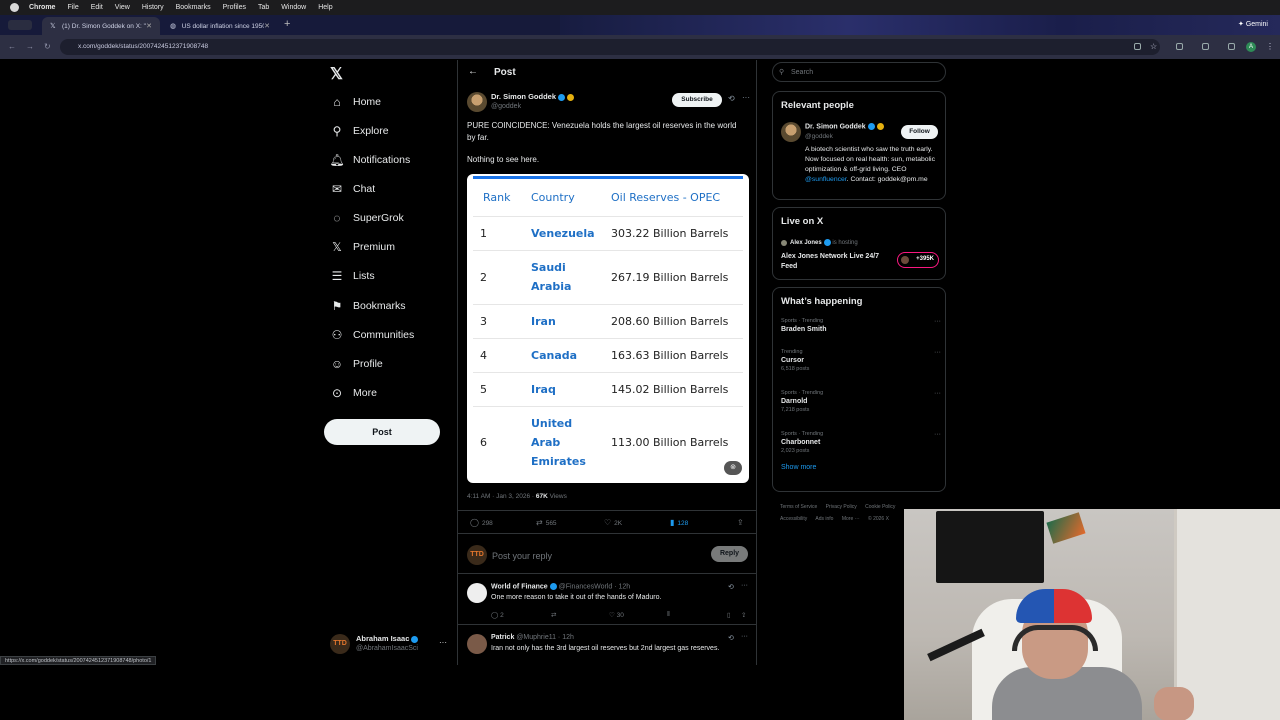 The image size is (1280, 720). Describe the element at coordinates (616, 615) in the screenshot. I see `like-action: ♡ 30` at that location.